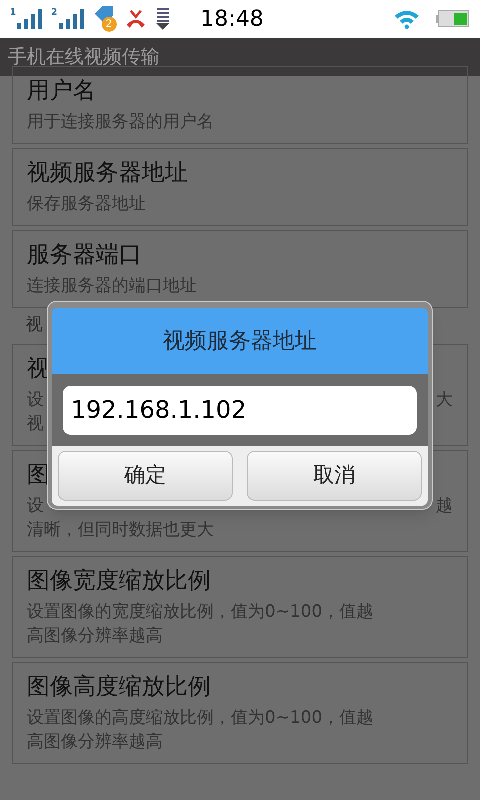  What do you see at coordinates (34, 326) in the screenshot?
I see `section-header: 视` at bounding box center [34, 326].